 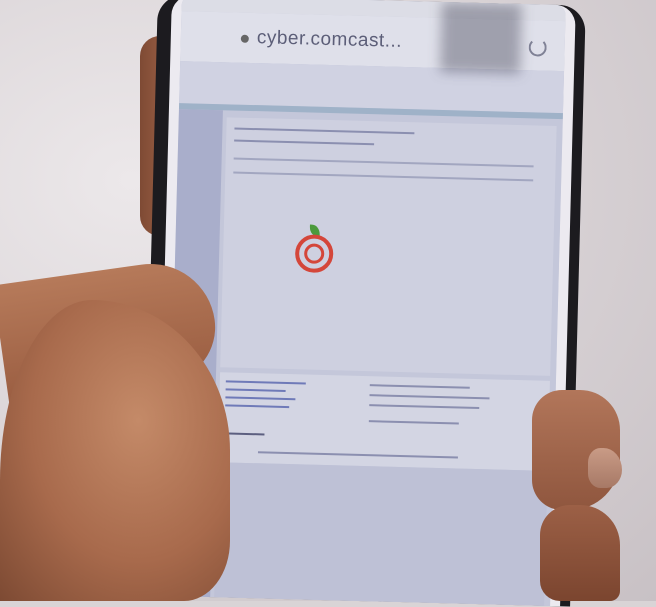 I want to click on fingernail, so click(x=605, y=468).